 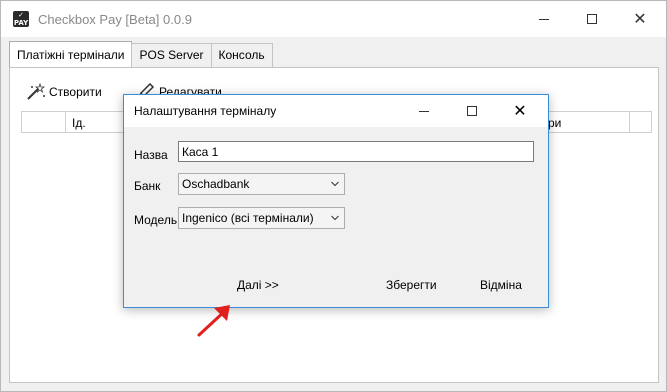 I want to click on model-label: Модель, so click(x=156, y=220).